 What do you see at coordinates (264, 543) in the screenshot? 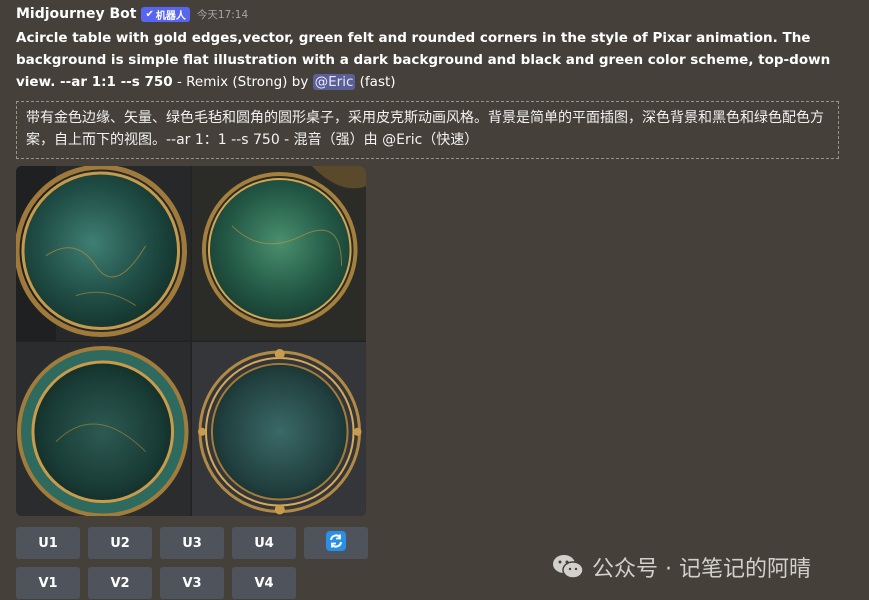
I see `u4-button: U4` at bounding box center [264, 543].